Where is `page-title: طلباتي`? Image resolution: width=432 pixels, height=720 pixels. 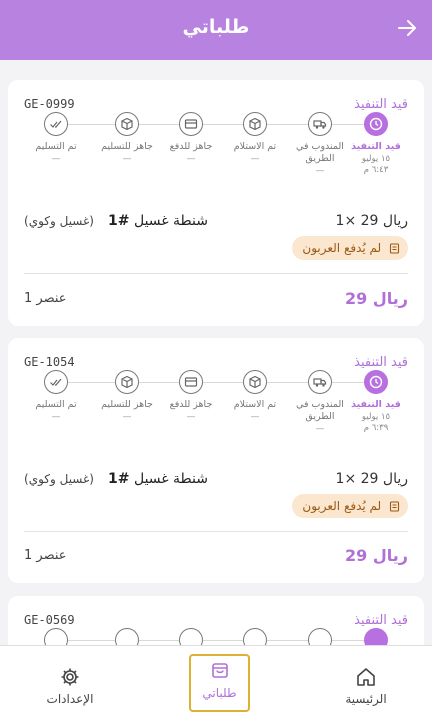 page-title: طلباتي is located at coordinates (216, 27).